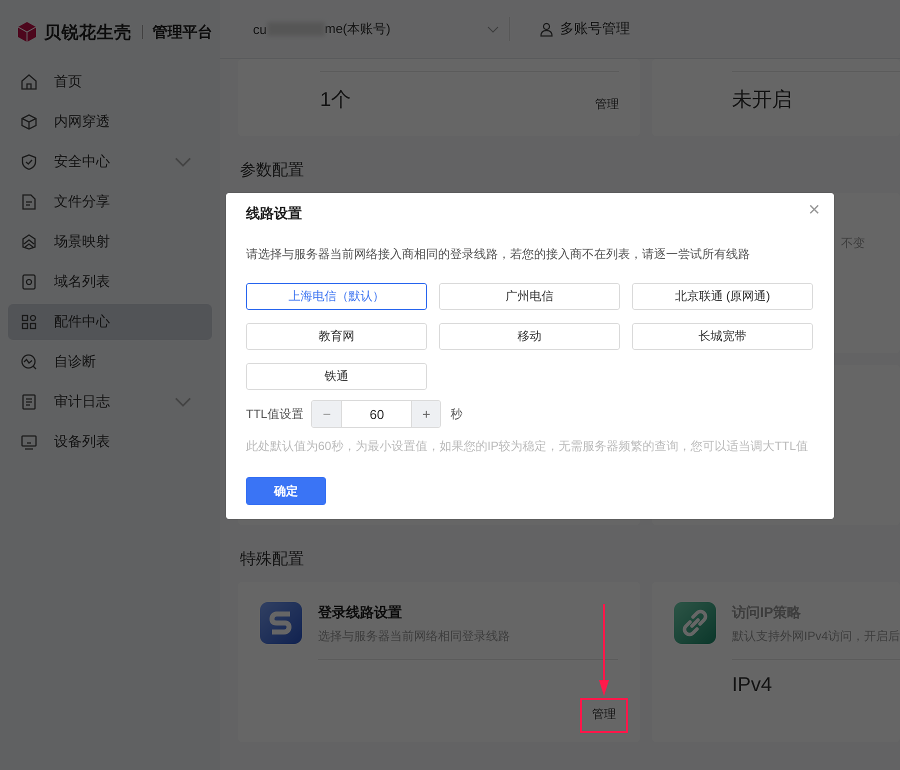  Describe the element at coordinates (29, 282) in the screenshot. I see `domain-icon` at that location.